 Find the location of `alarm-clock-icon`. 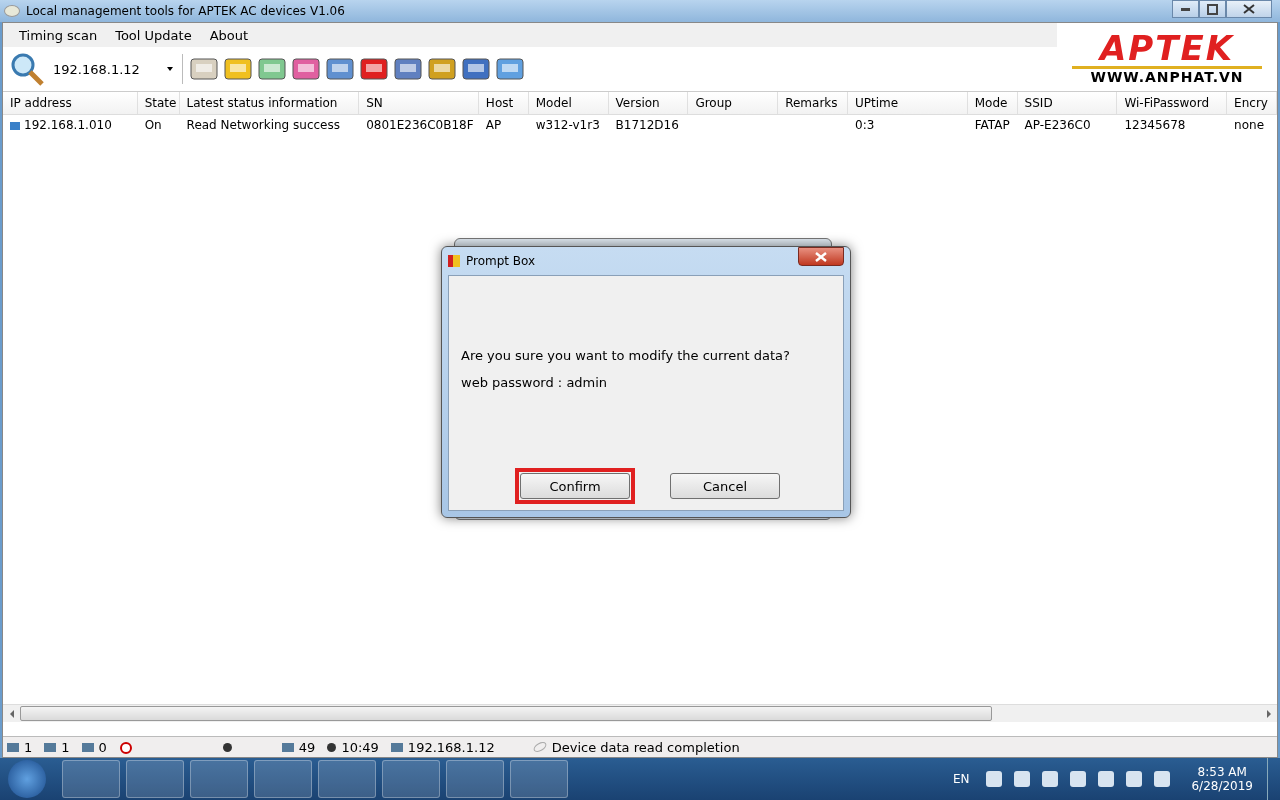

alarm-clock-icon is located at coordinates (125, 747).